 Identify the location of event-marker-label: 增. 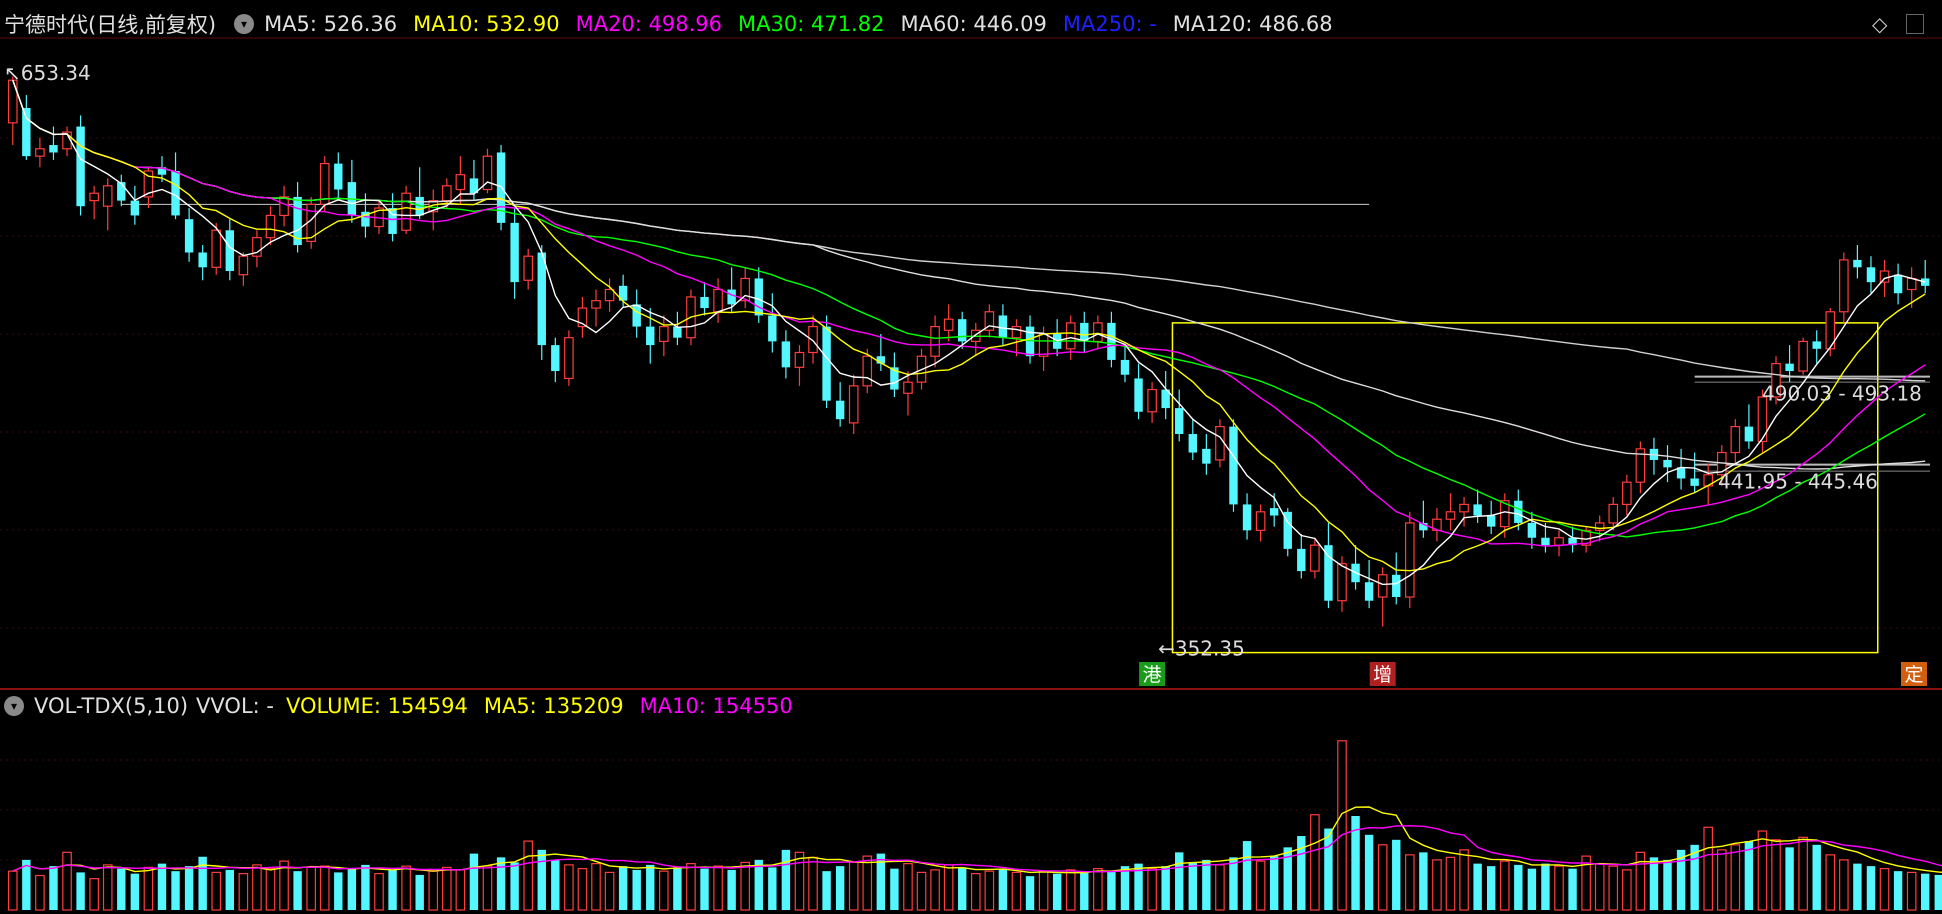
(1382, 675).